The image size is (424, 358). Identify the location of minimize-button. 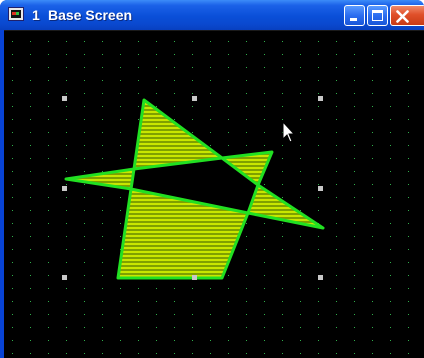
(354, 15).